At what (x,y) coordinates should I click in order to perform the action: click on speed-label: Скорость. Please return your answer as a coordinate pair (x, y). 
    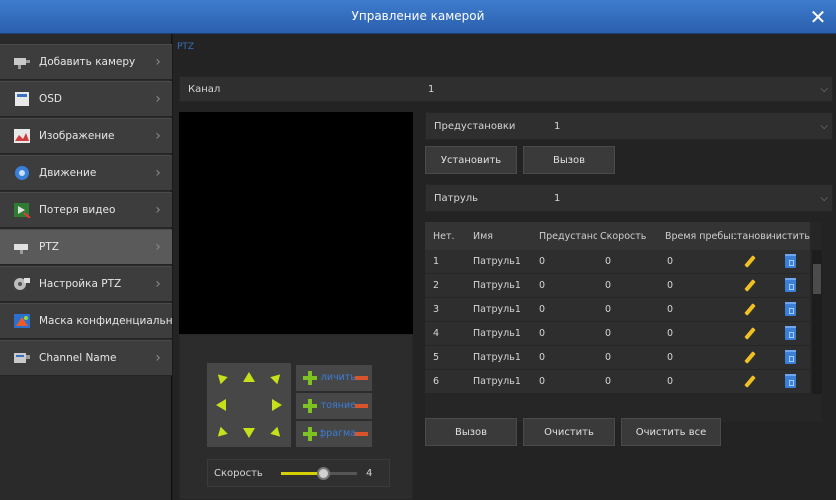
    Looking at the image, I should click on (238, 473).